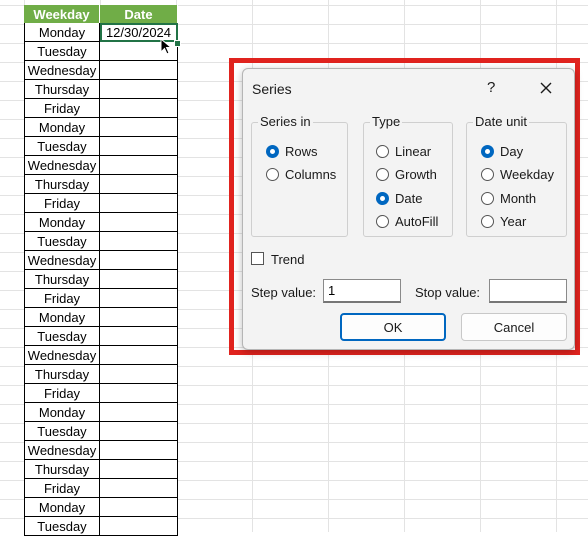 The width and height of the screenshot is (588, 536). What do you see at coordinates (62, 14) in the screenshot?
I see `header-weekday: Weekday` at bounding box center [62, 14].